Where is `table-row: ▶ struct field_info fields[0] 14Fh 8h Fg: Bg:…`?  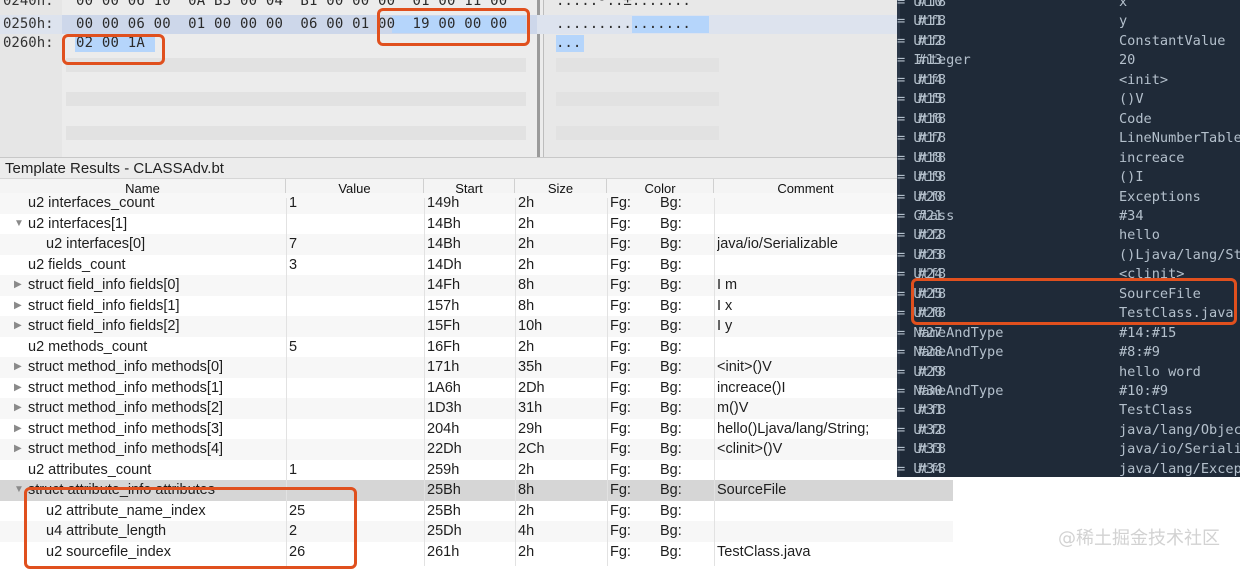 table-row: ▶ struct field_info fields[0] 14Fh 8h Fg: Bg:… is located at coordinates (476, 285).